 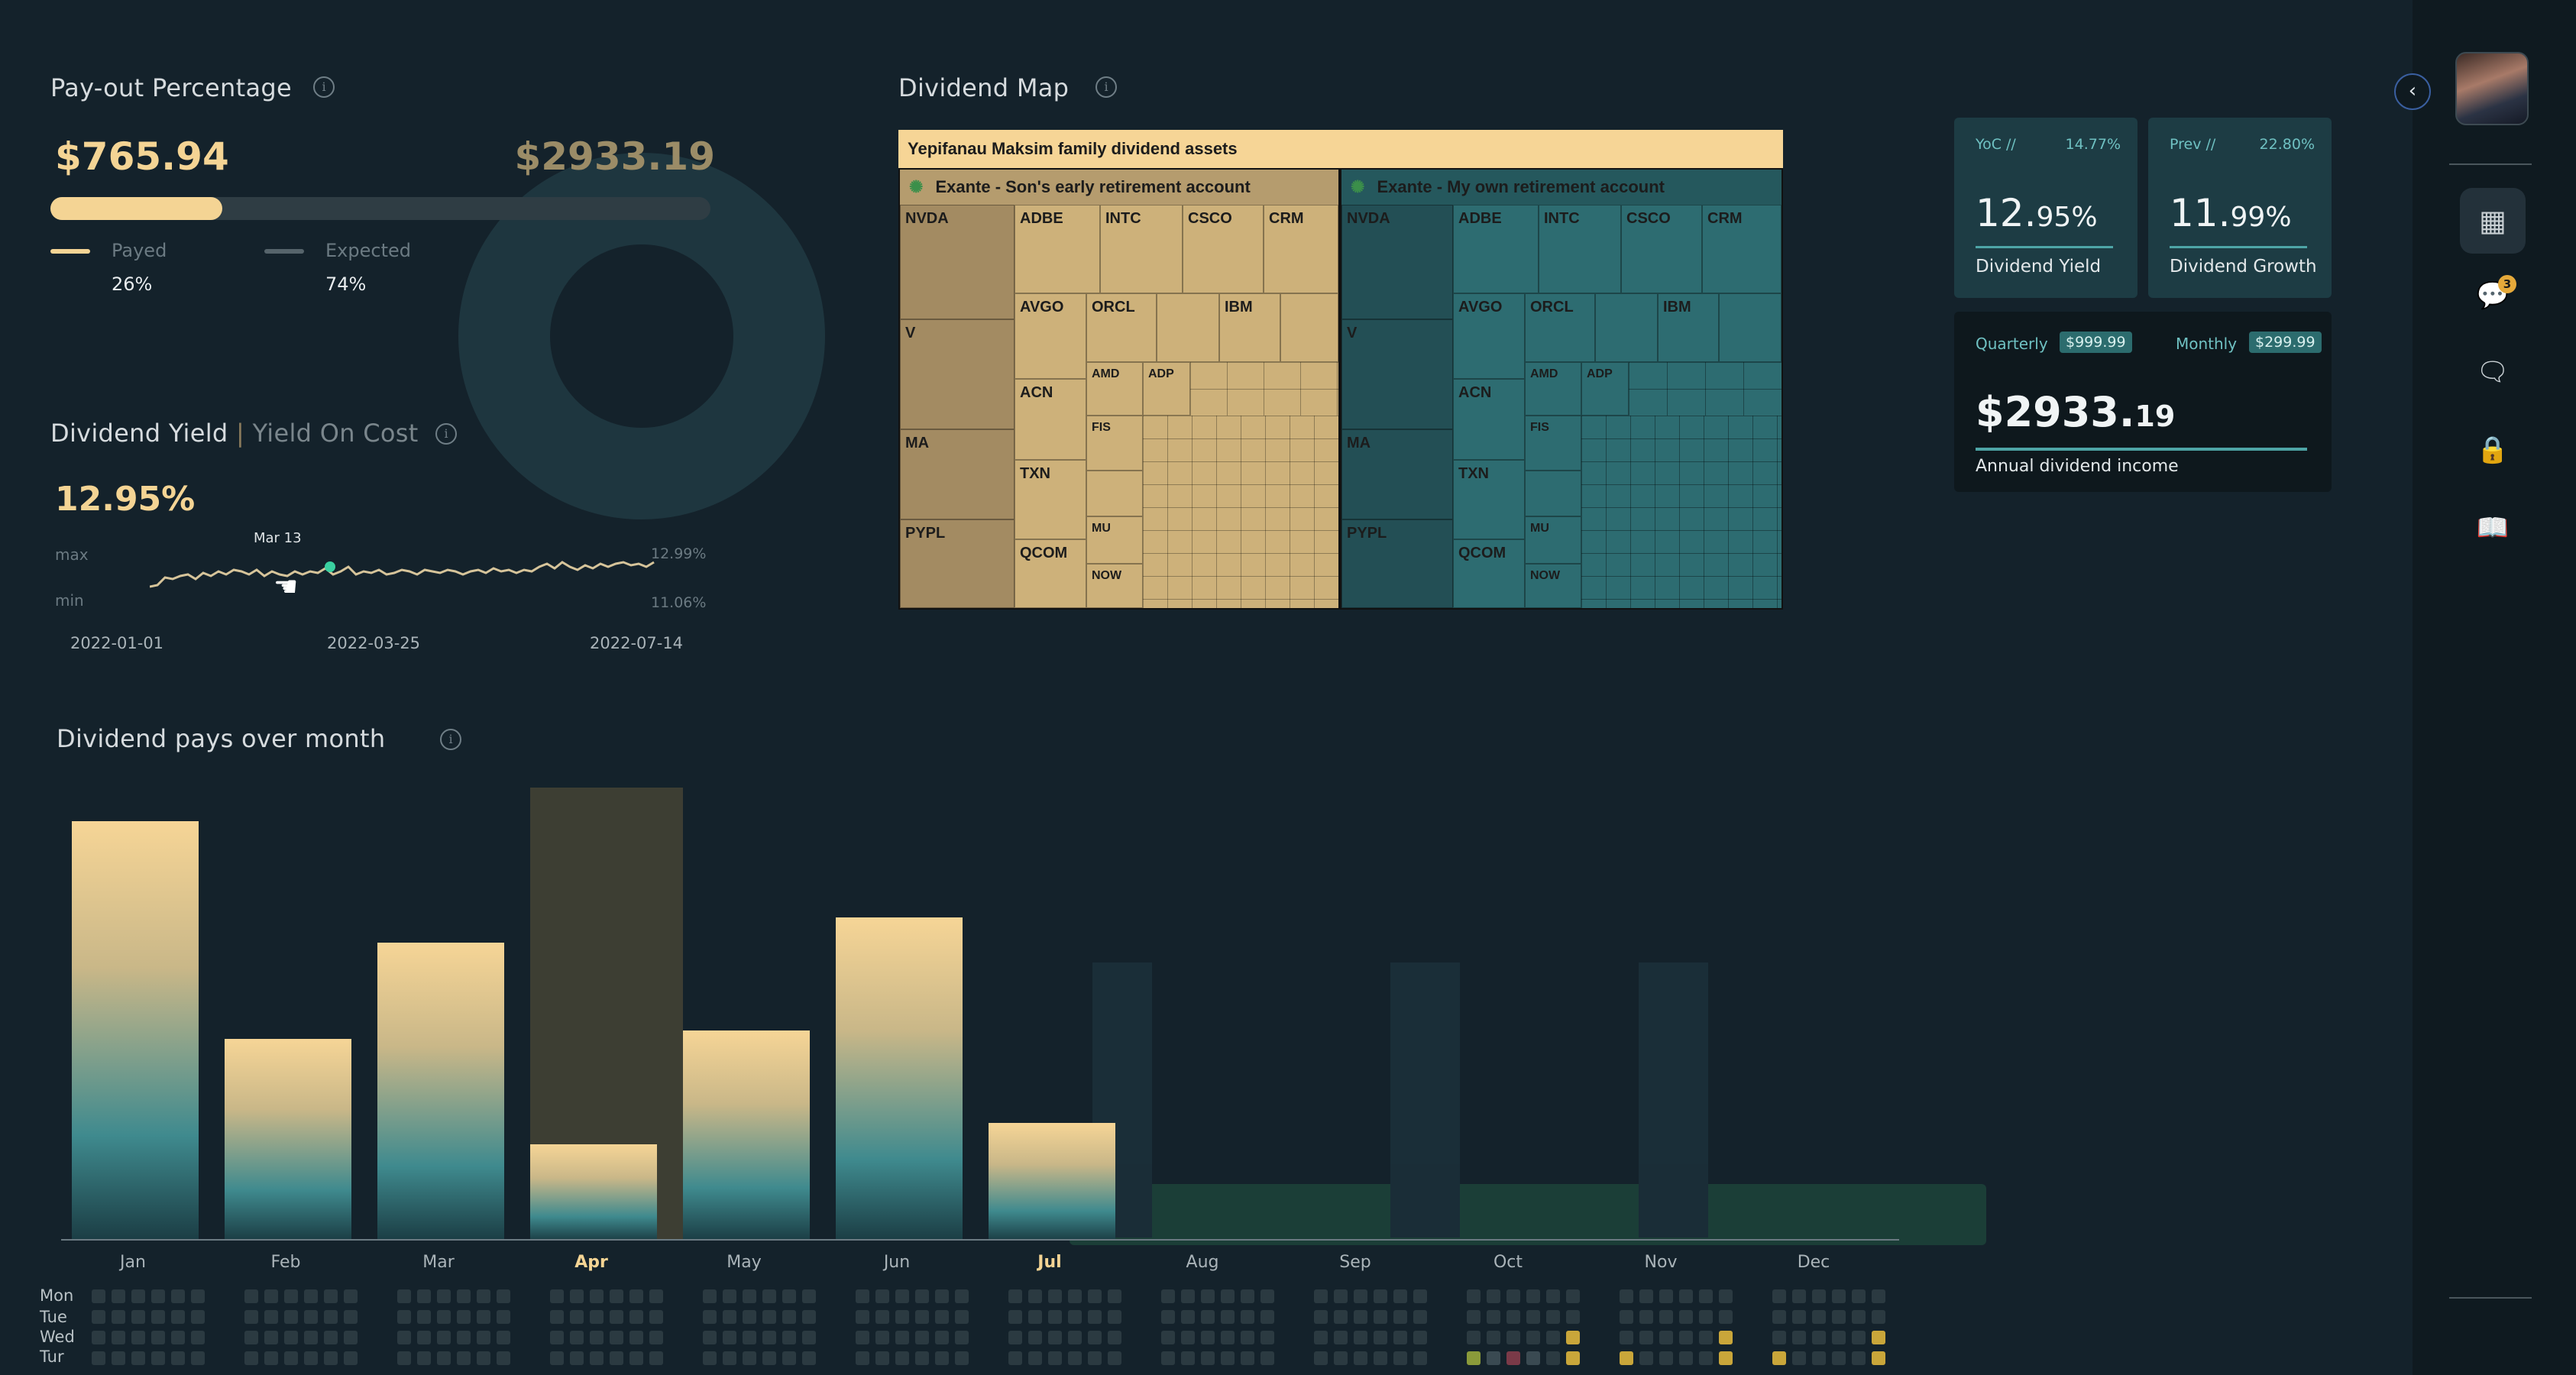 I want to click on treemap-cell-acn: ACN, so click(x=1489, y=419).